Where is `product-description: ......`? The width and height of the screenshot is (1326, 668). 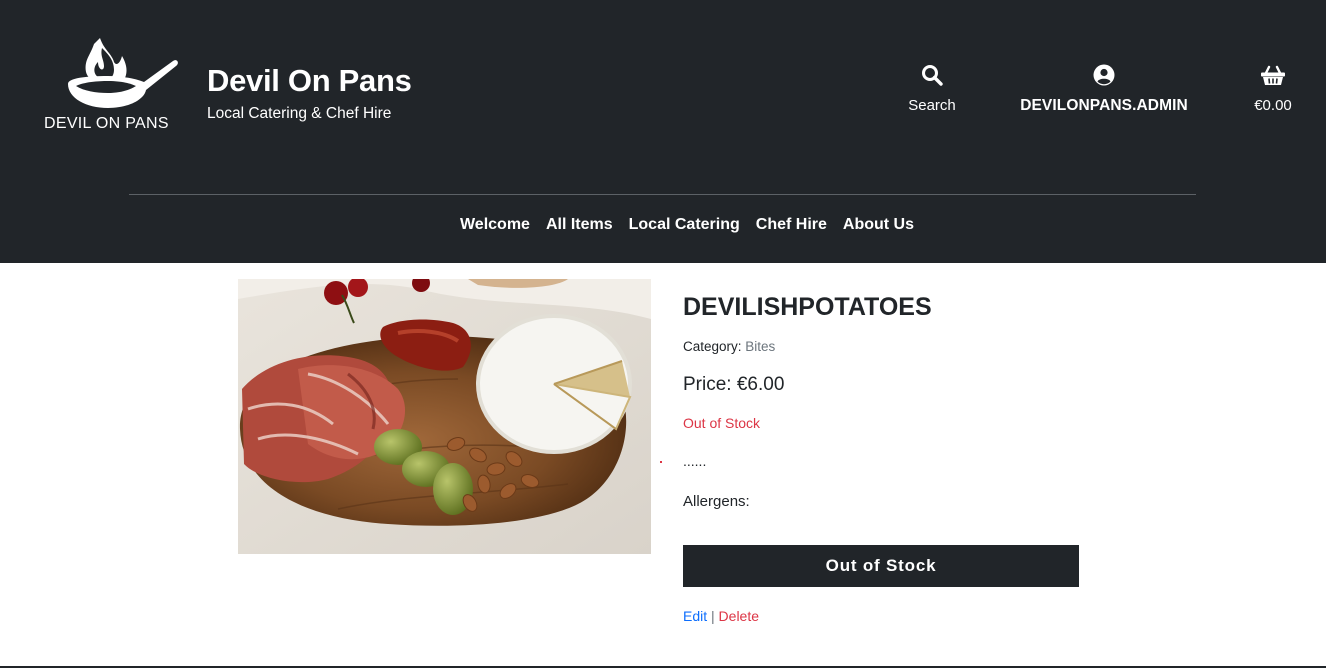 product-description: ...... is located at coordinates (695, 461).